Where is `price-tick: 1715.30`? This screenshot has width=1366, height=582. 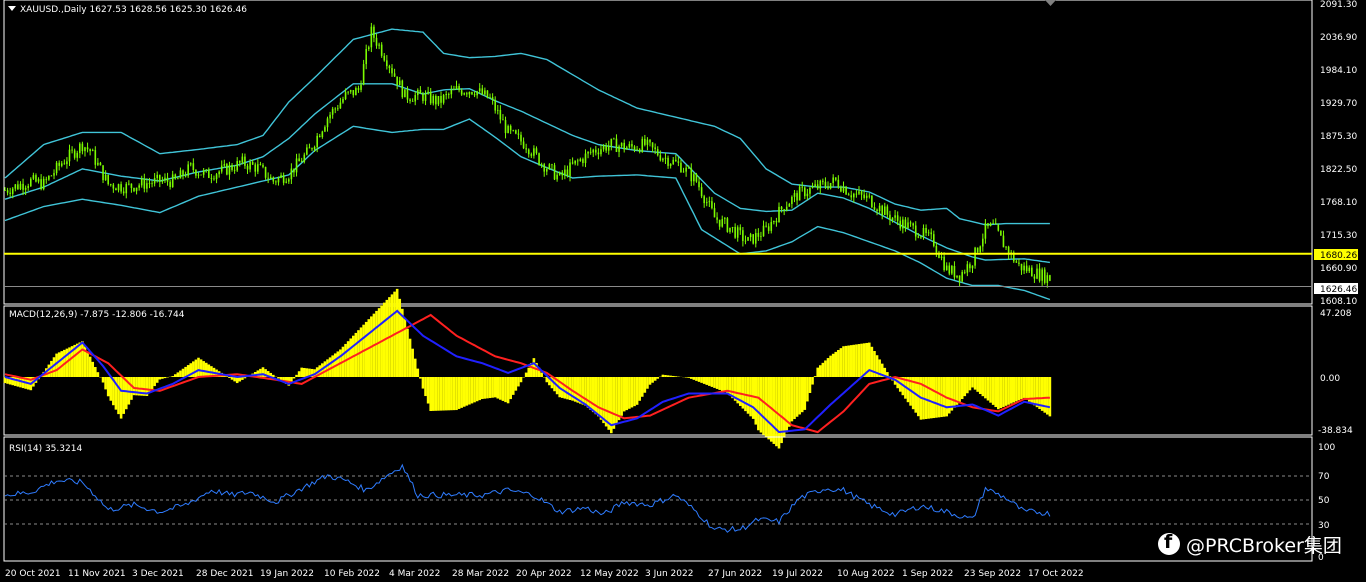
price-tick: 1715.30 is located at coordinates (1338, 236).